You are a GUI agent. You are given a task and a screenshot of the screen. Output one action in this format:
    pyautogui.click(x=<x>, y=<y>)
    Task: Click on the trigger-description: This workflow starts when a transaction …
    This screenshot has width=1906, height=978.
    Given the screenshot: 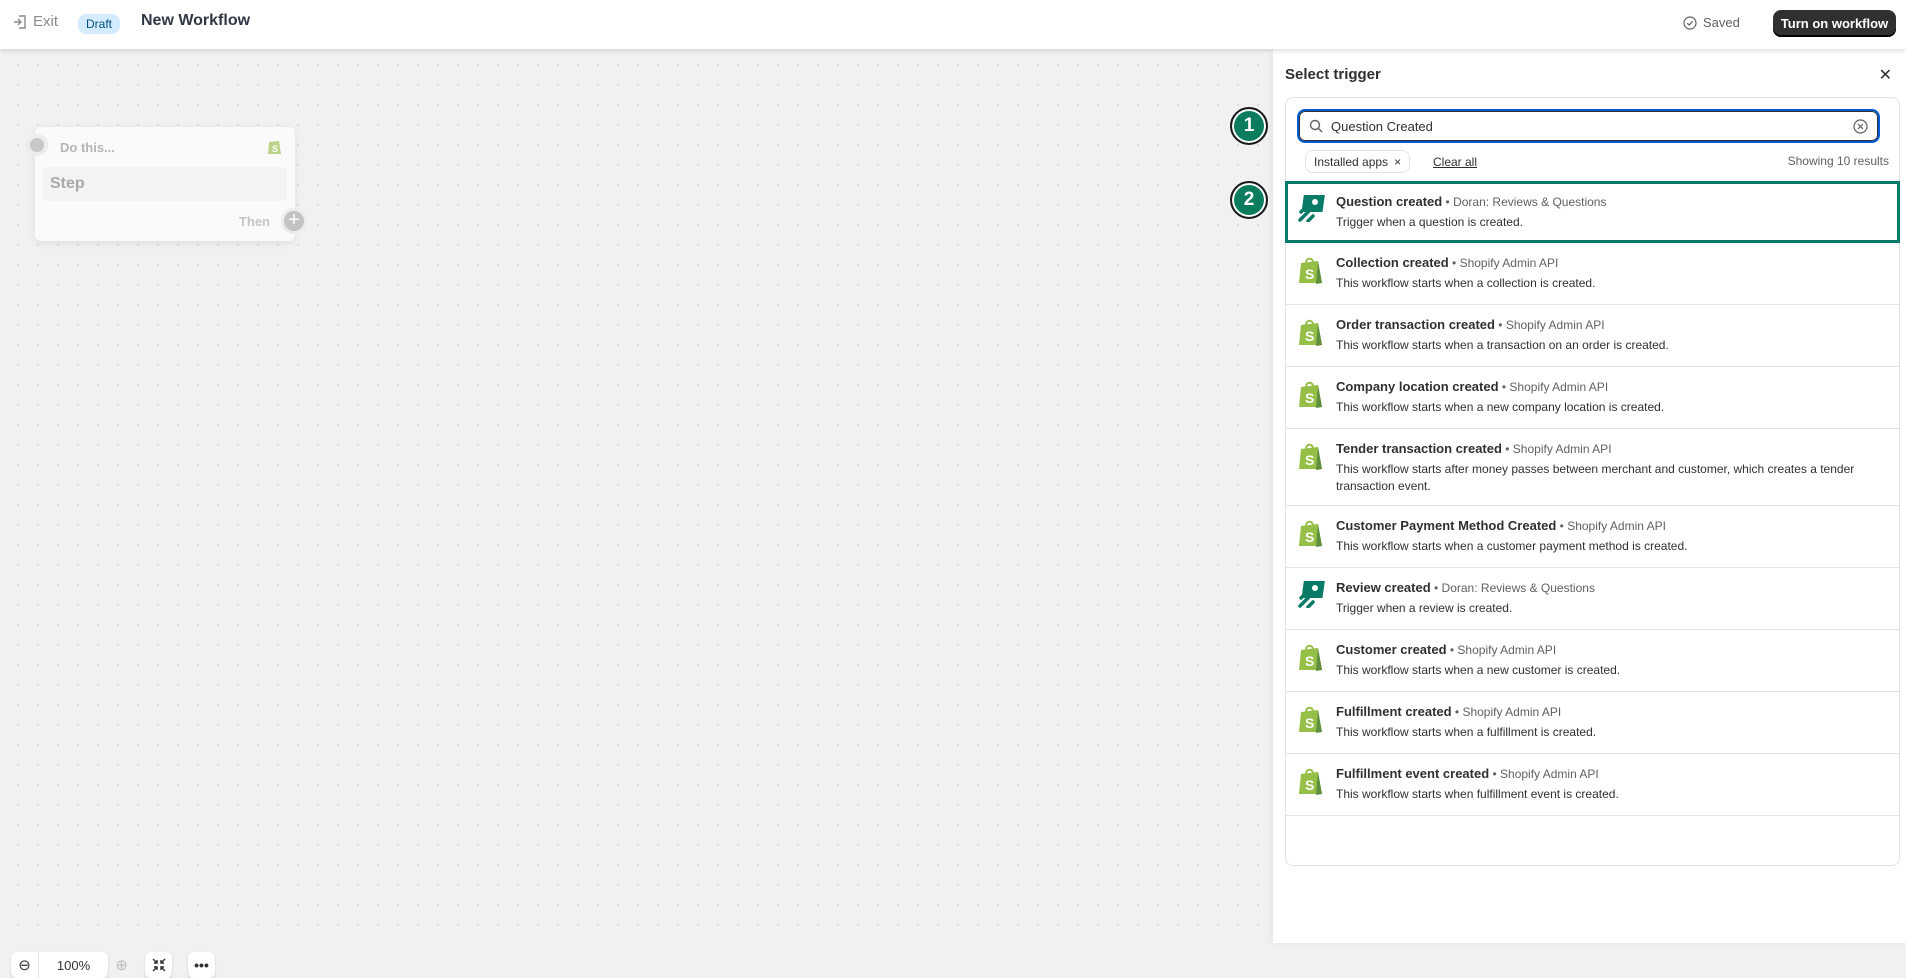 What is the action you would take?
    pyautogui.click(x=1502, y=345)
    